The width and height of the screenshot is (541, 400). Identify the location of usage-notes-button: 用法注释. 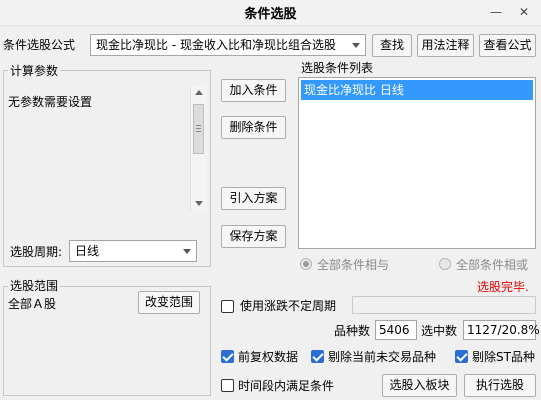
(445, 45).